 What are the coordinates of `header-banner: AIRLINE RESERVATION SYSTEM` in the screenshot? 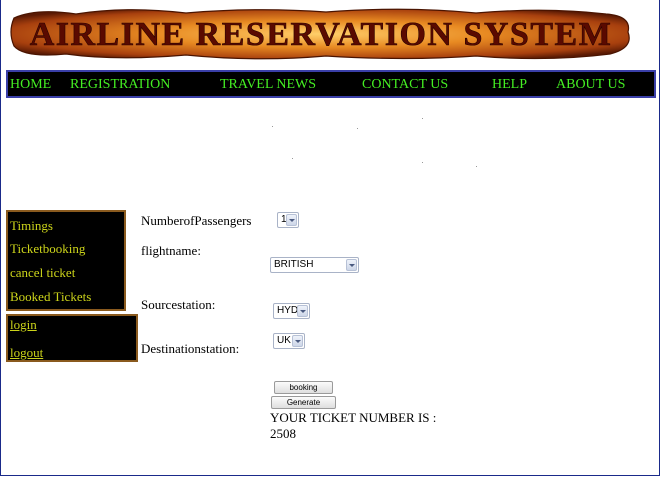 It's located at (321, 33).